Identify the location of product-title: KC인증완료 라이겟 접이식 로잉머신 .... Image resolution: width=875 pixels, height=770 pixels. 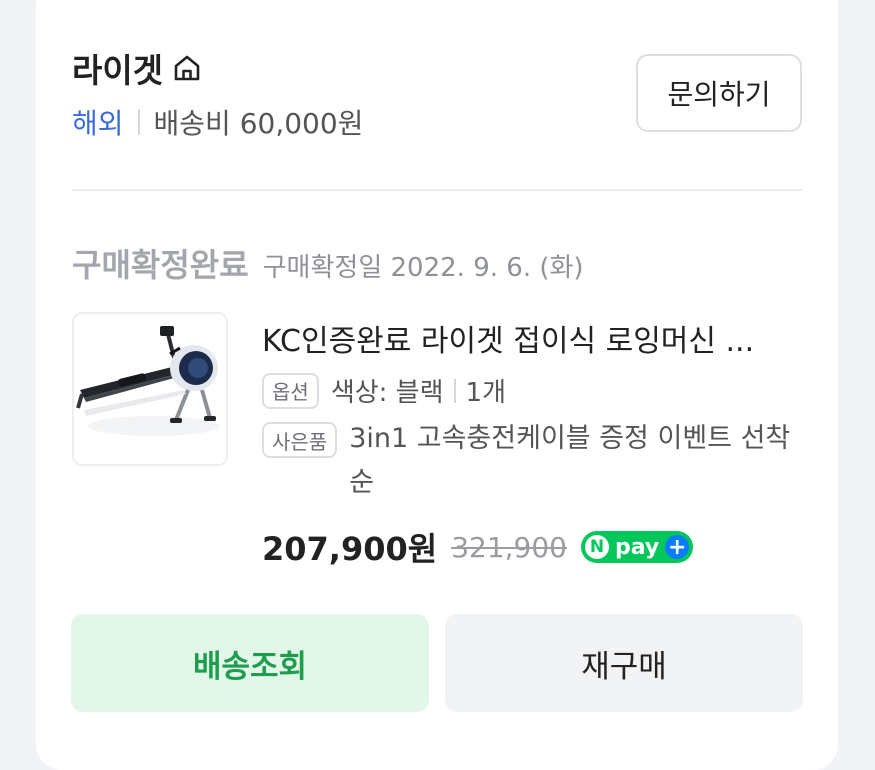
(532, 338).